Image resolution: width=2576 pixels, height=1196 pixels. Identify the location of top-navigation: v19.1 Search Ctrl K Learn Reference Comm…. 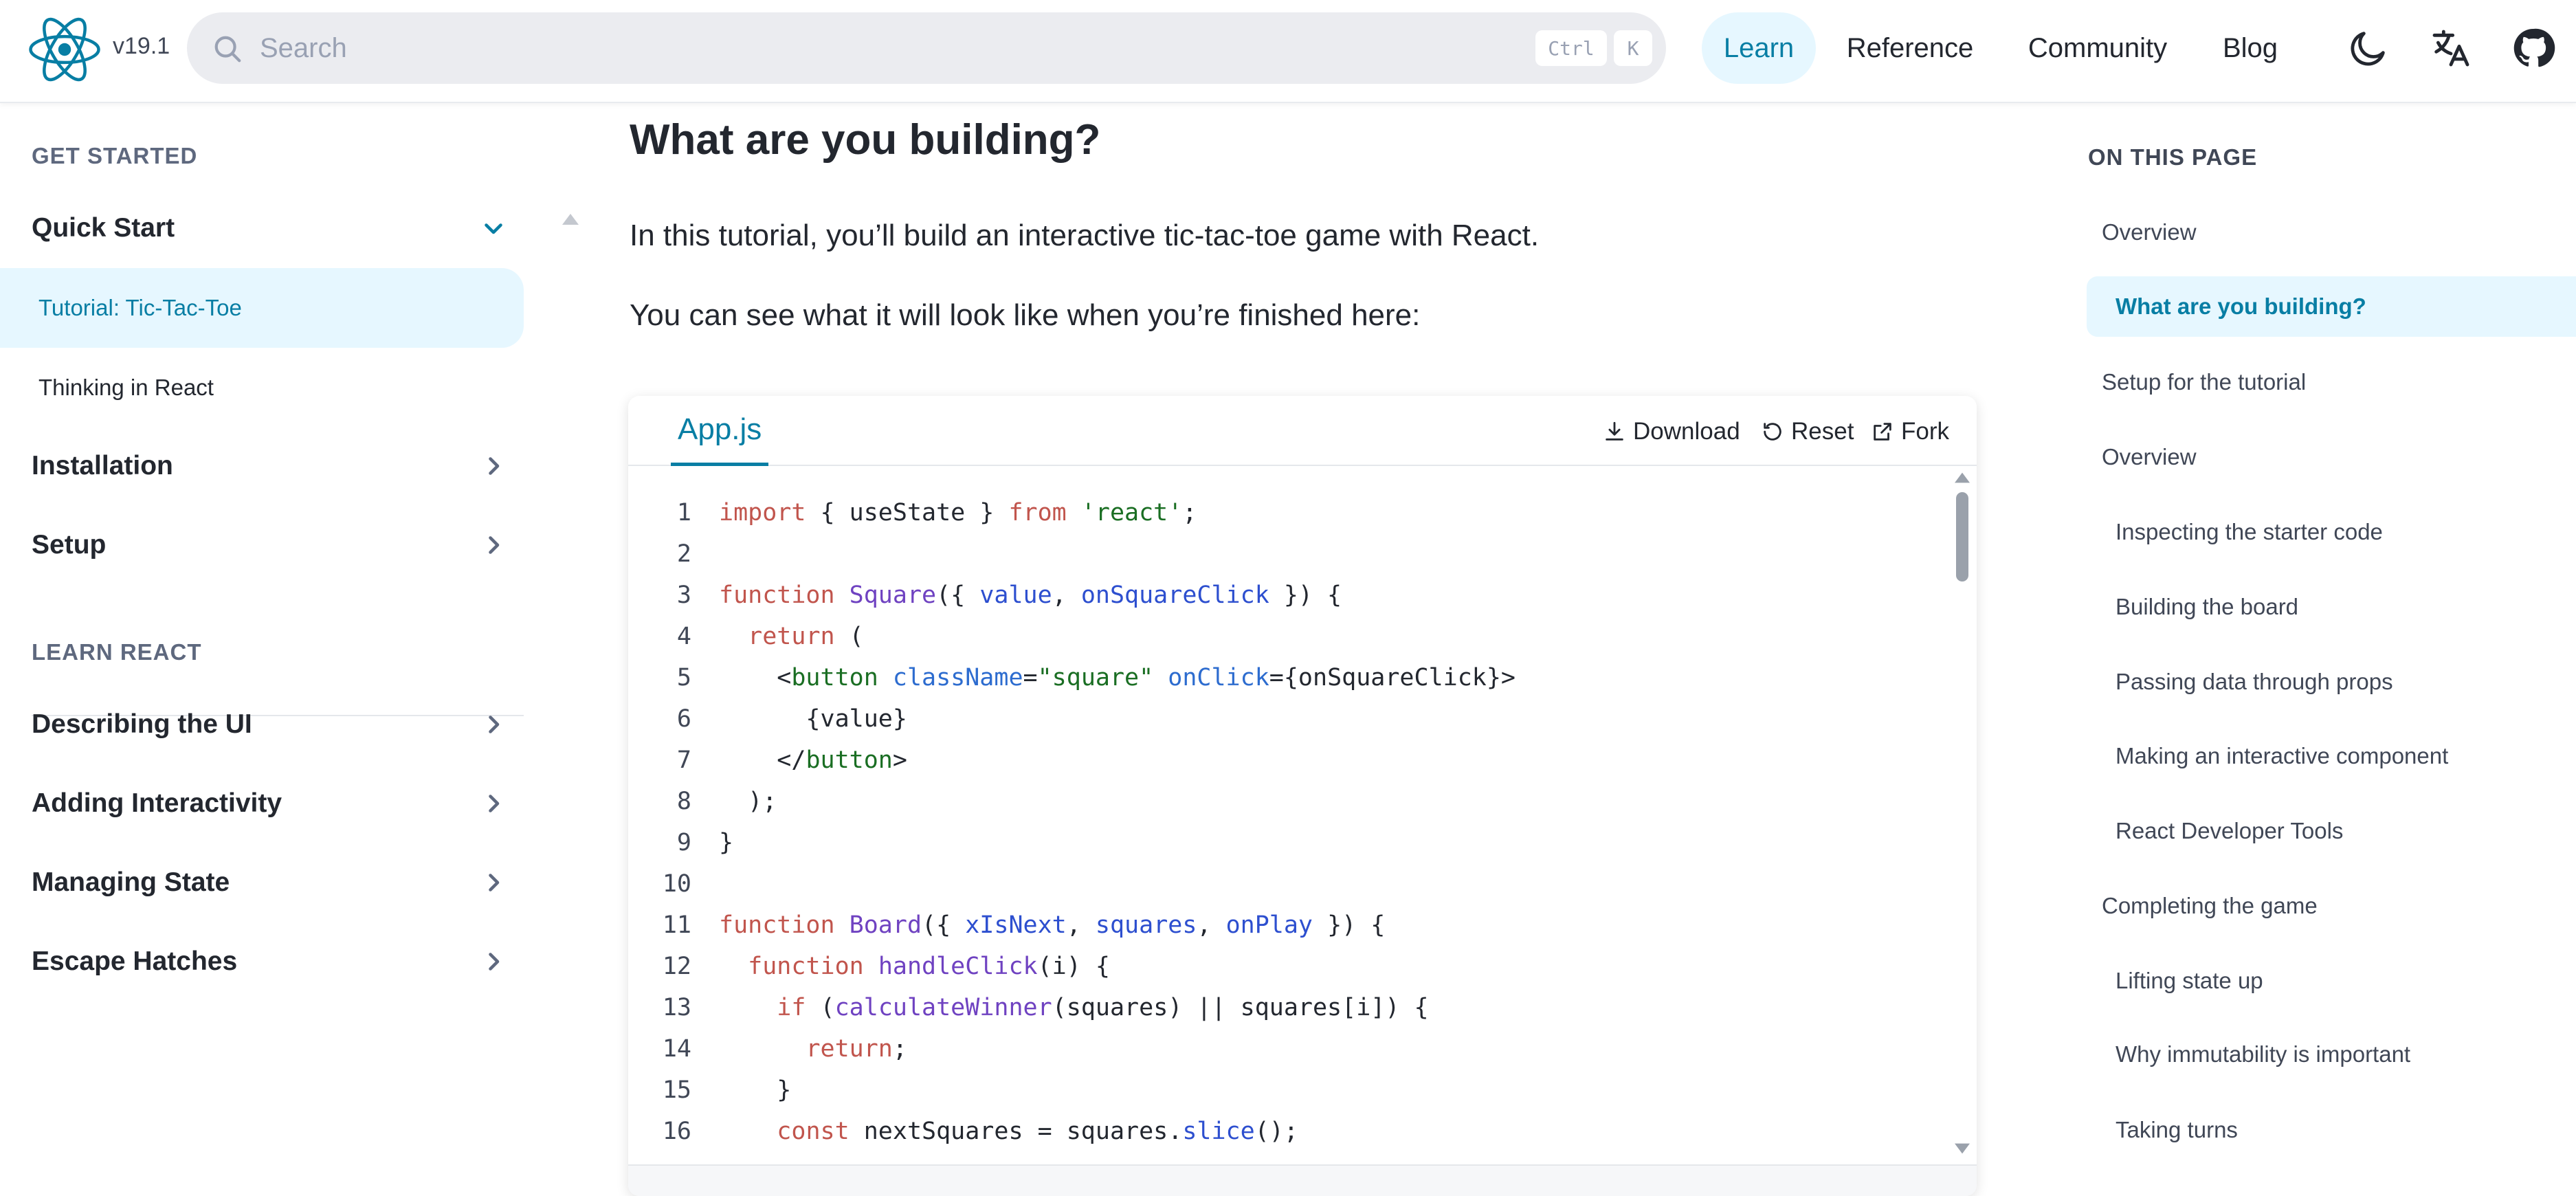
(1288, 51).